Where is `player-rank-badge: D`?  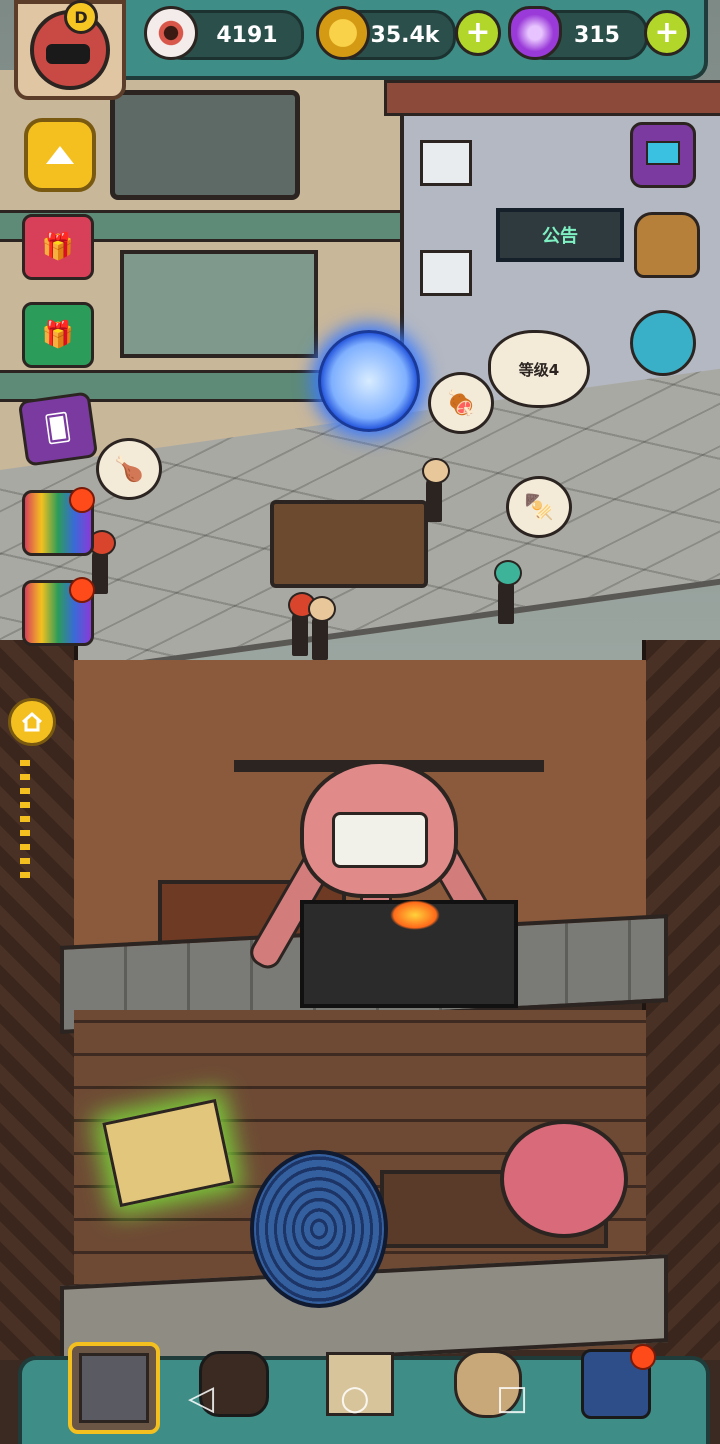
player-rank-badge: D is located at coordinates (81, 17).